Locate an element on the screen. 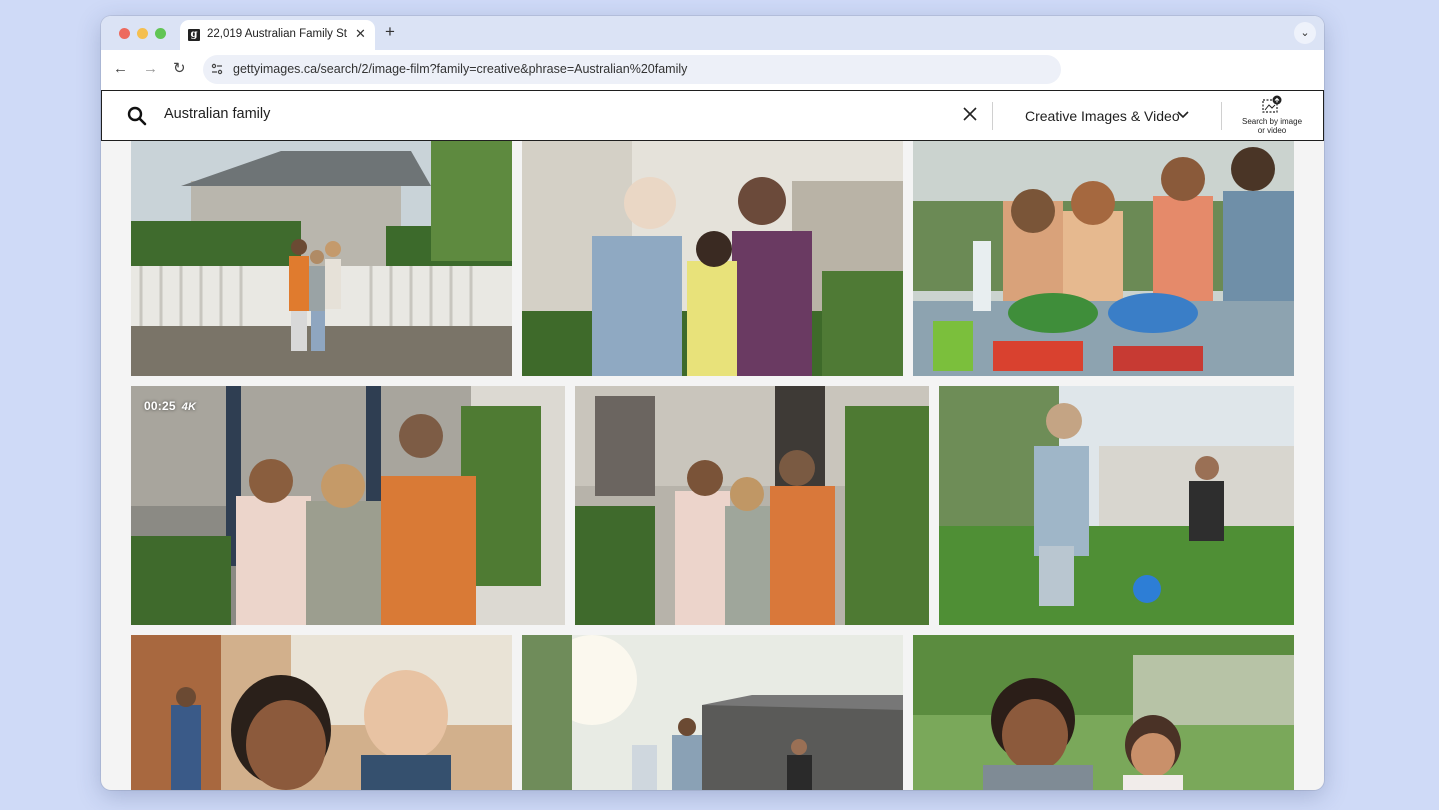 The image size is (1439, 810). kids-watermelon-table-photo is located at coordinates (1103, 258).